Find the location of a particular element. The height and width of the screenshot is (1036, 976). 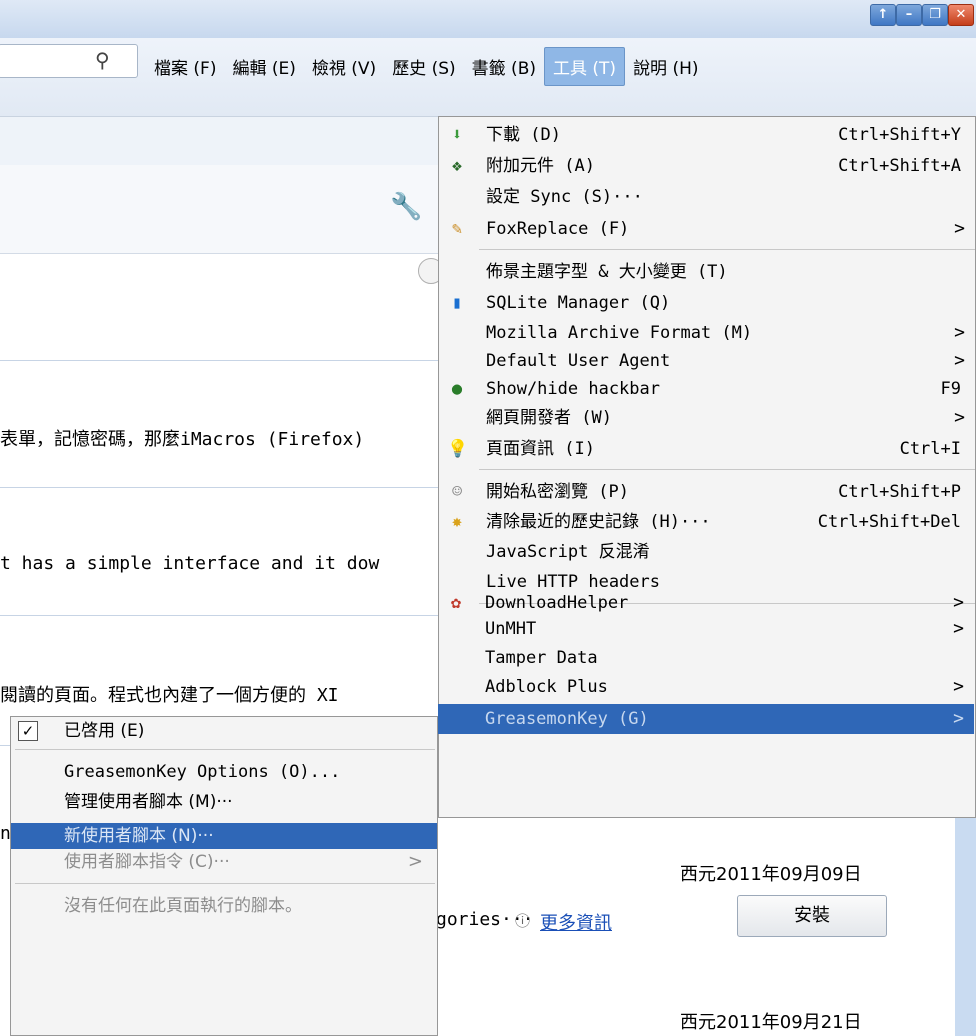

menu-item-tamper-data: Tamper Data is located at coordinates (706, 658).